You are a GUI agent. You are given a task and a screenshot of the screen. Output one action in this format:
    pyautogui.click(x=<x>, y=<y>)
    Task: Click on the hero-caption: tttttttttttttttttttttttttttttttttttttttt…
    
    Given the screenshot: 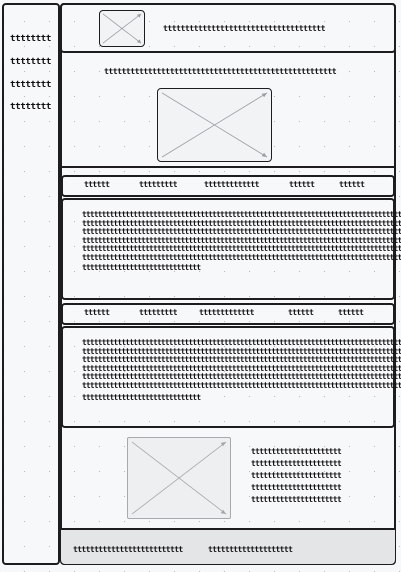 What is the action you would take?
    pyautogui.click(x=220, y=71)
    